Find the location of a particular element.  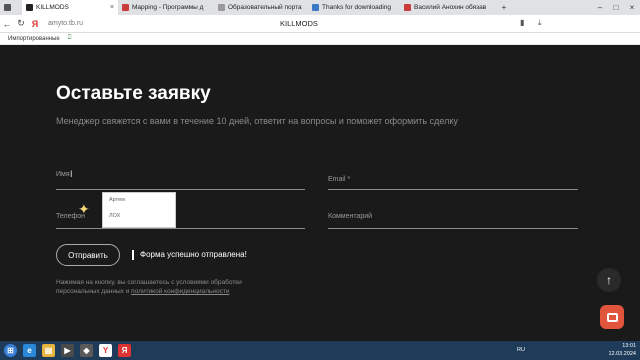

tab-education: Образовательный порта is located at coordinates (261, 7).